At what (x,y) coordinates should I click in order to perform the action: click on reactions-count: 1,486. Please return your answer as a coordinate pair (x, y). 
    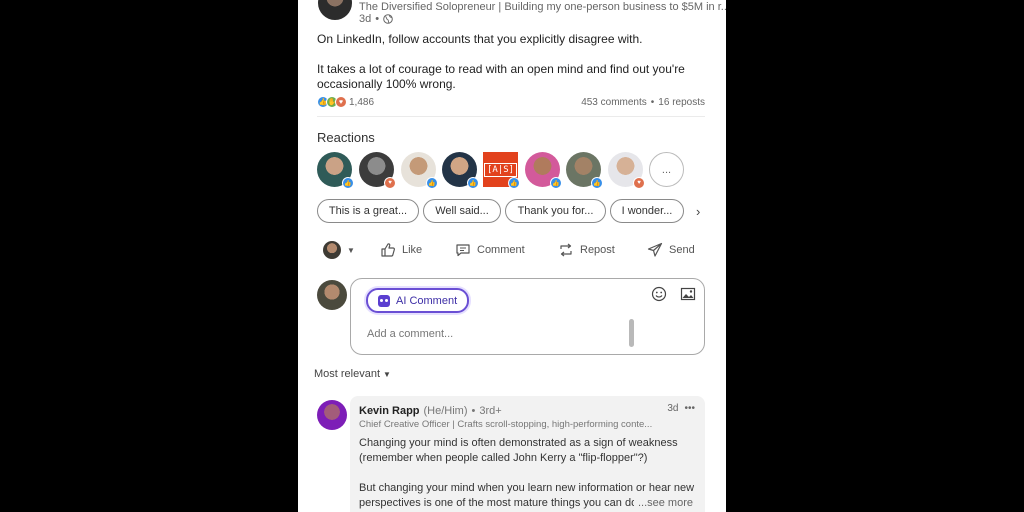
    Looking at the image, I should click on (361, 102).